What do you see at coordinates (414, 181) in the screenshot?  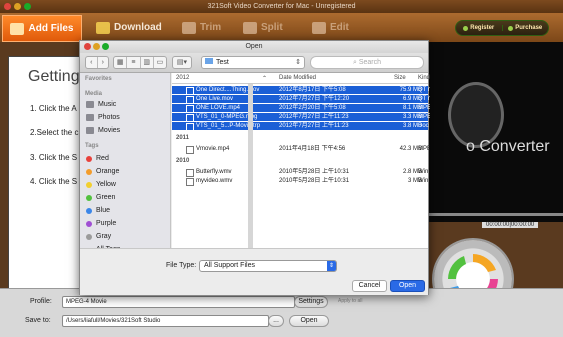 I see `file-size: 3 MB` at bounding box center [414, 181].